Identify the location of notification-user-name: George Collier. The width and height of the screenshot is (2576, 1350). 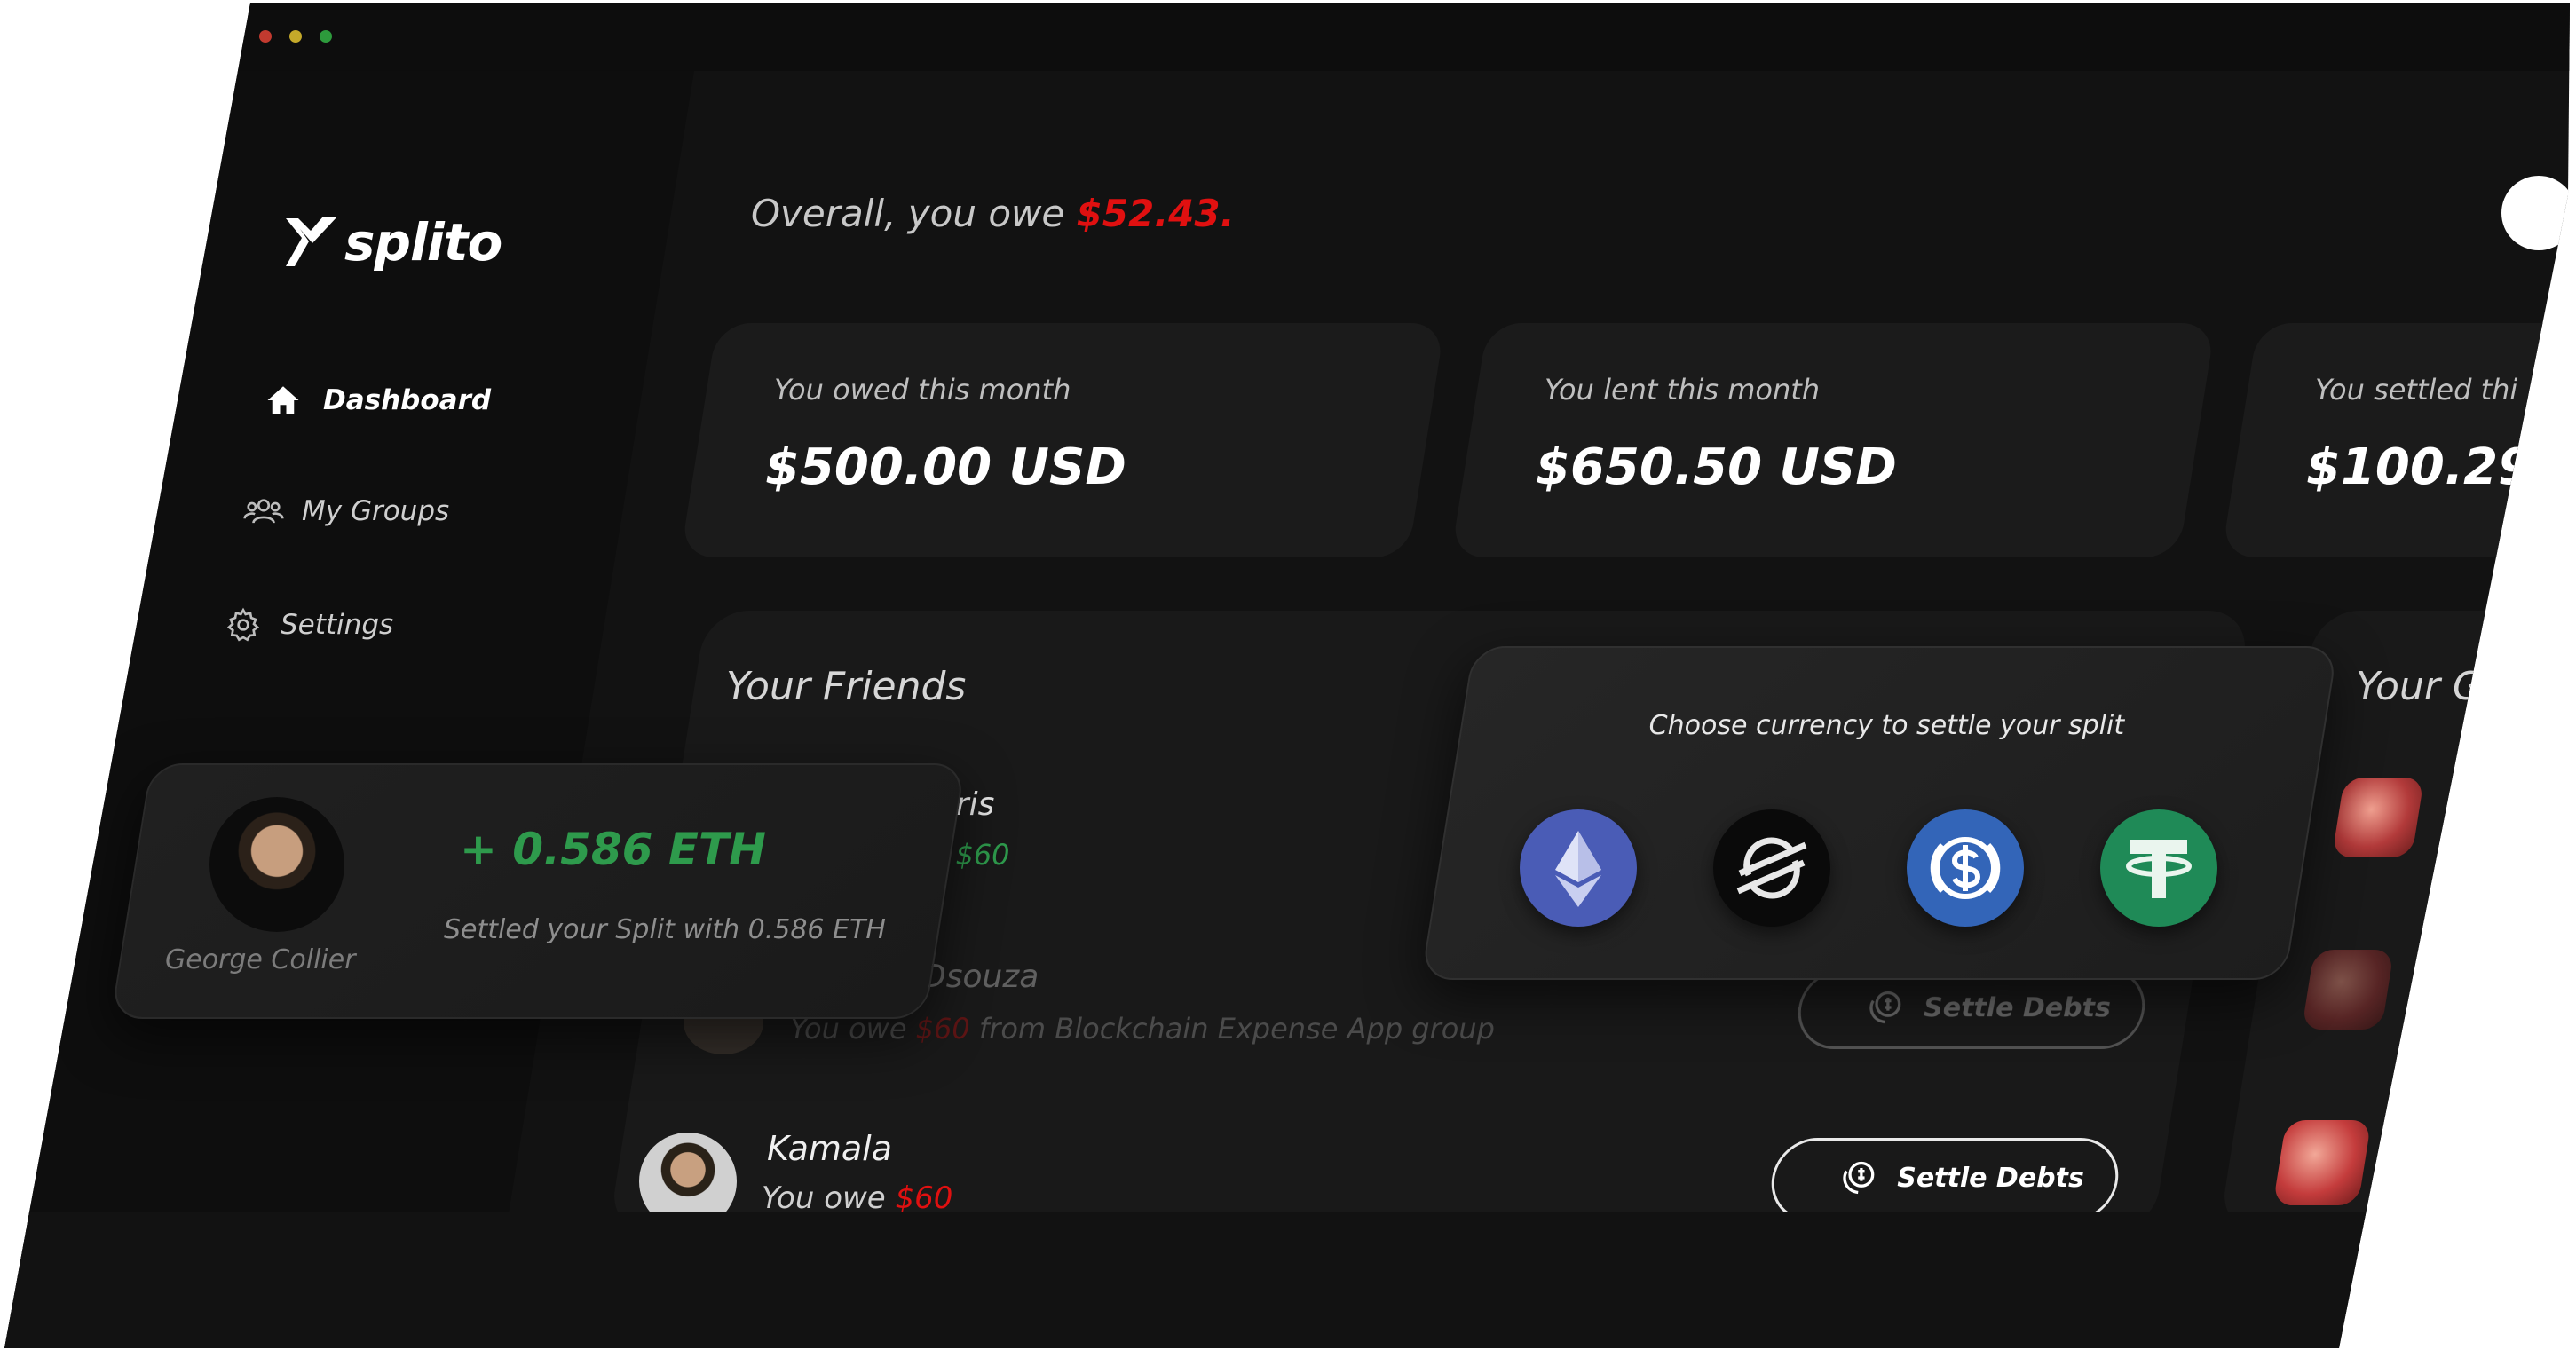
(260, 959).